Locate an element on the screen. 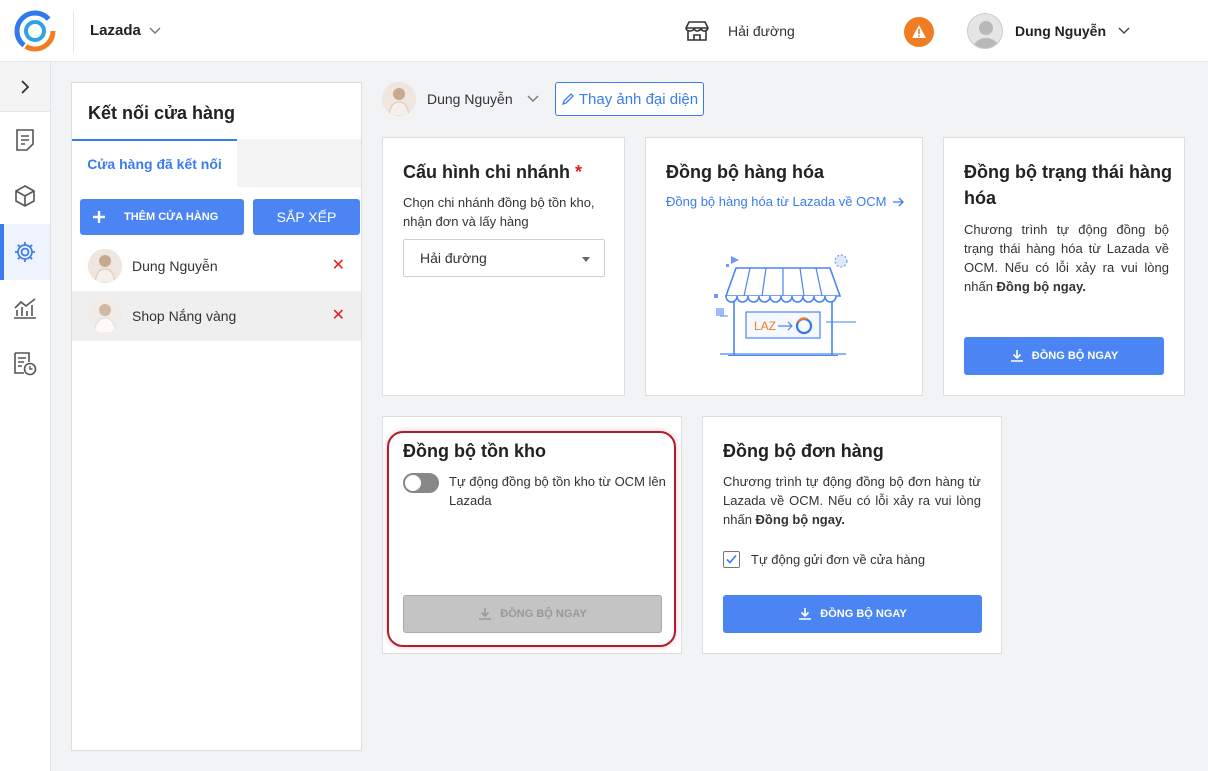 Image resolution: width=1208 pixels, height=771 pixels. sidebar-item-orders is located at coordinates (25, 140).